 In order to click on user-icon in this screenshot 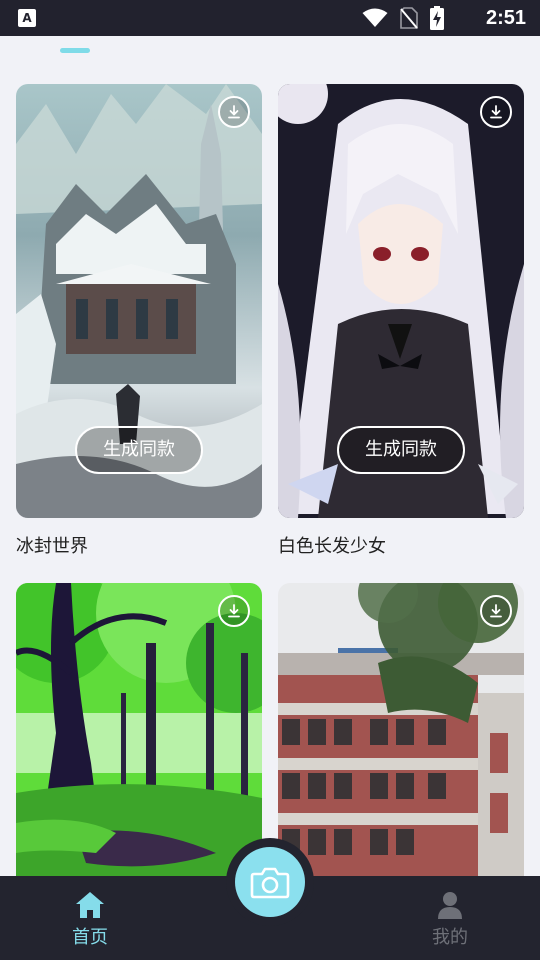, I will do `click(450, 905)`.